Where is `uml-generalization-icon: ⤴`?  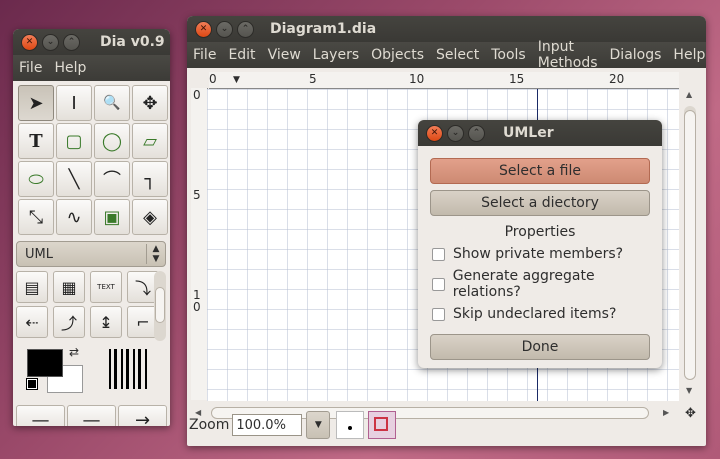
uml-generalization-icon: ⤴ is located at coordinates (68, 323).